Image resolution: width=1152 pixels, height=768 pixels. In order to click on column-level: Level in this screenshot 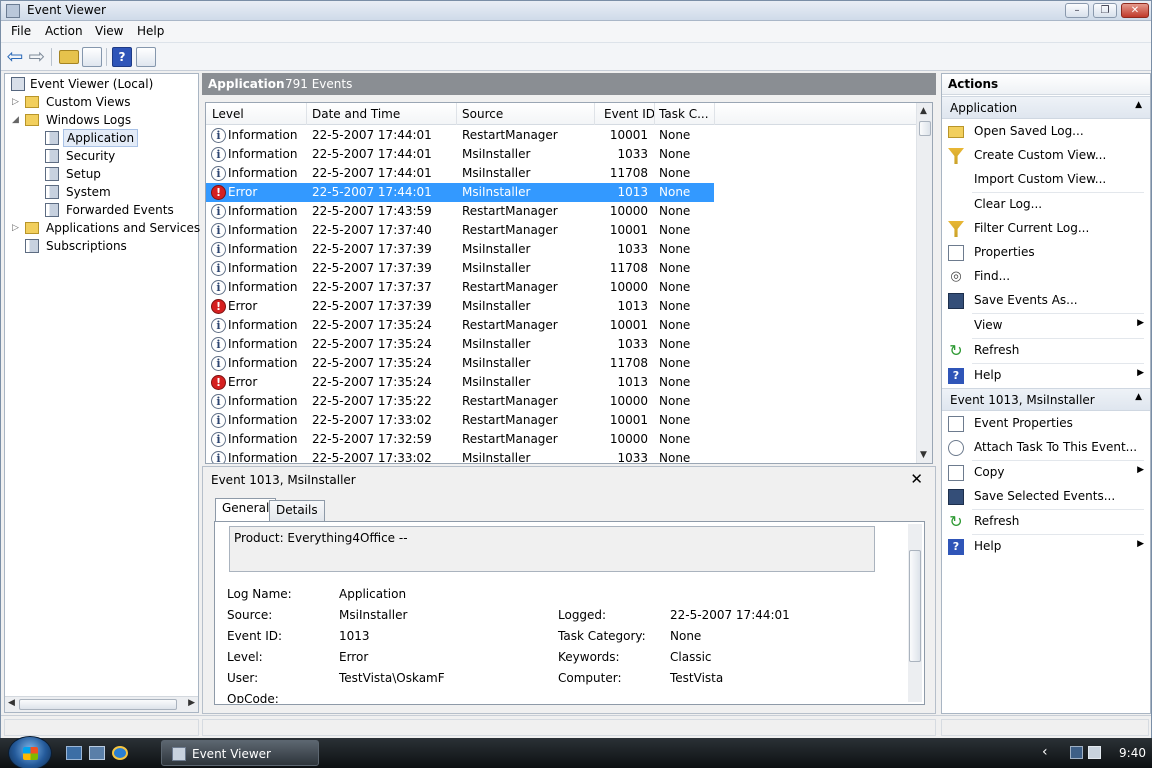, I will do `click(228, 114)`.